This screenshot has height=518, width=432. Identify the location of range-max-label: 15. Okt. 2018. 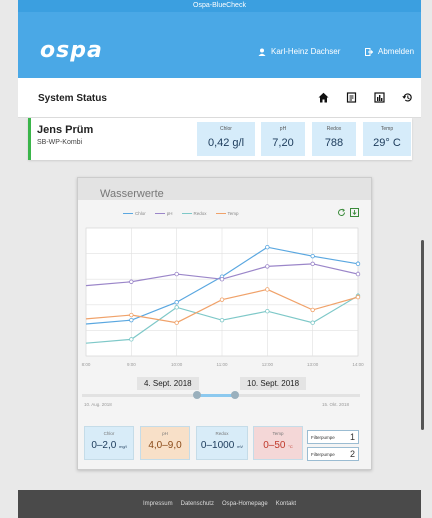
(336, 404).